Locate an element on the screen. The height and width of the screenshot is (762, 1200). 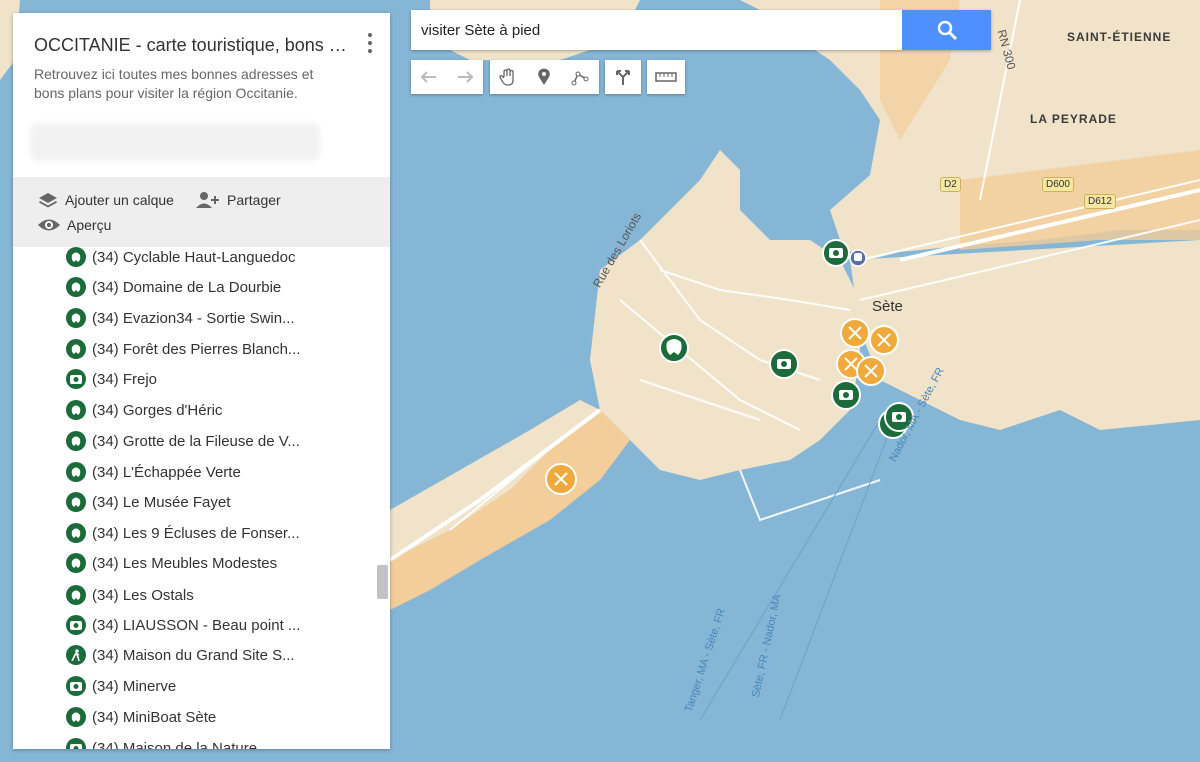
pan-button is located at coordinates (508, 77).